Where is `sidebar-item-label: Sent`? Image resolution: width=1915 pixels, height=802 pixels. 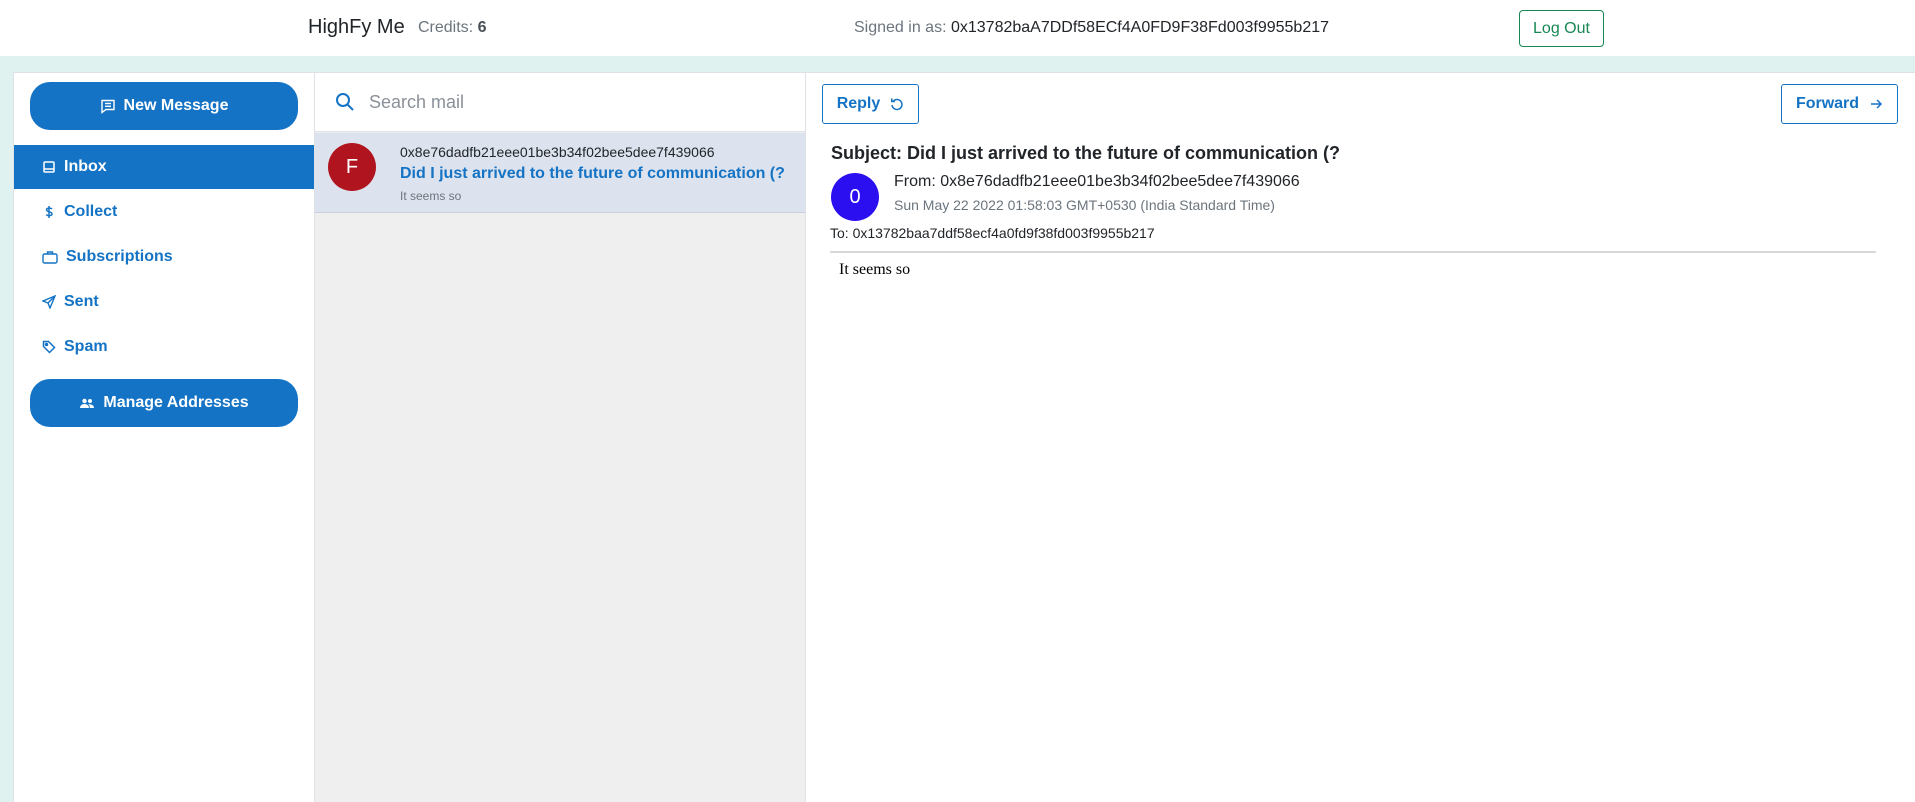
sidebar-item-label: Sent is located at coordinates (81, 301).